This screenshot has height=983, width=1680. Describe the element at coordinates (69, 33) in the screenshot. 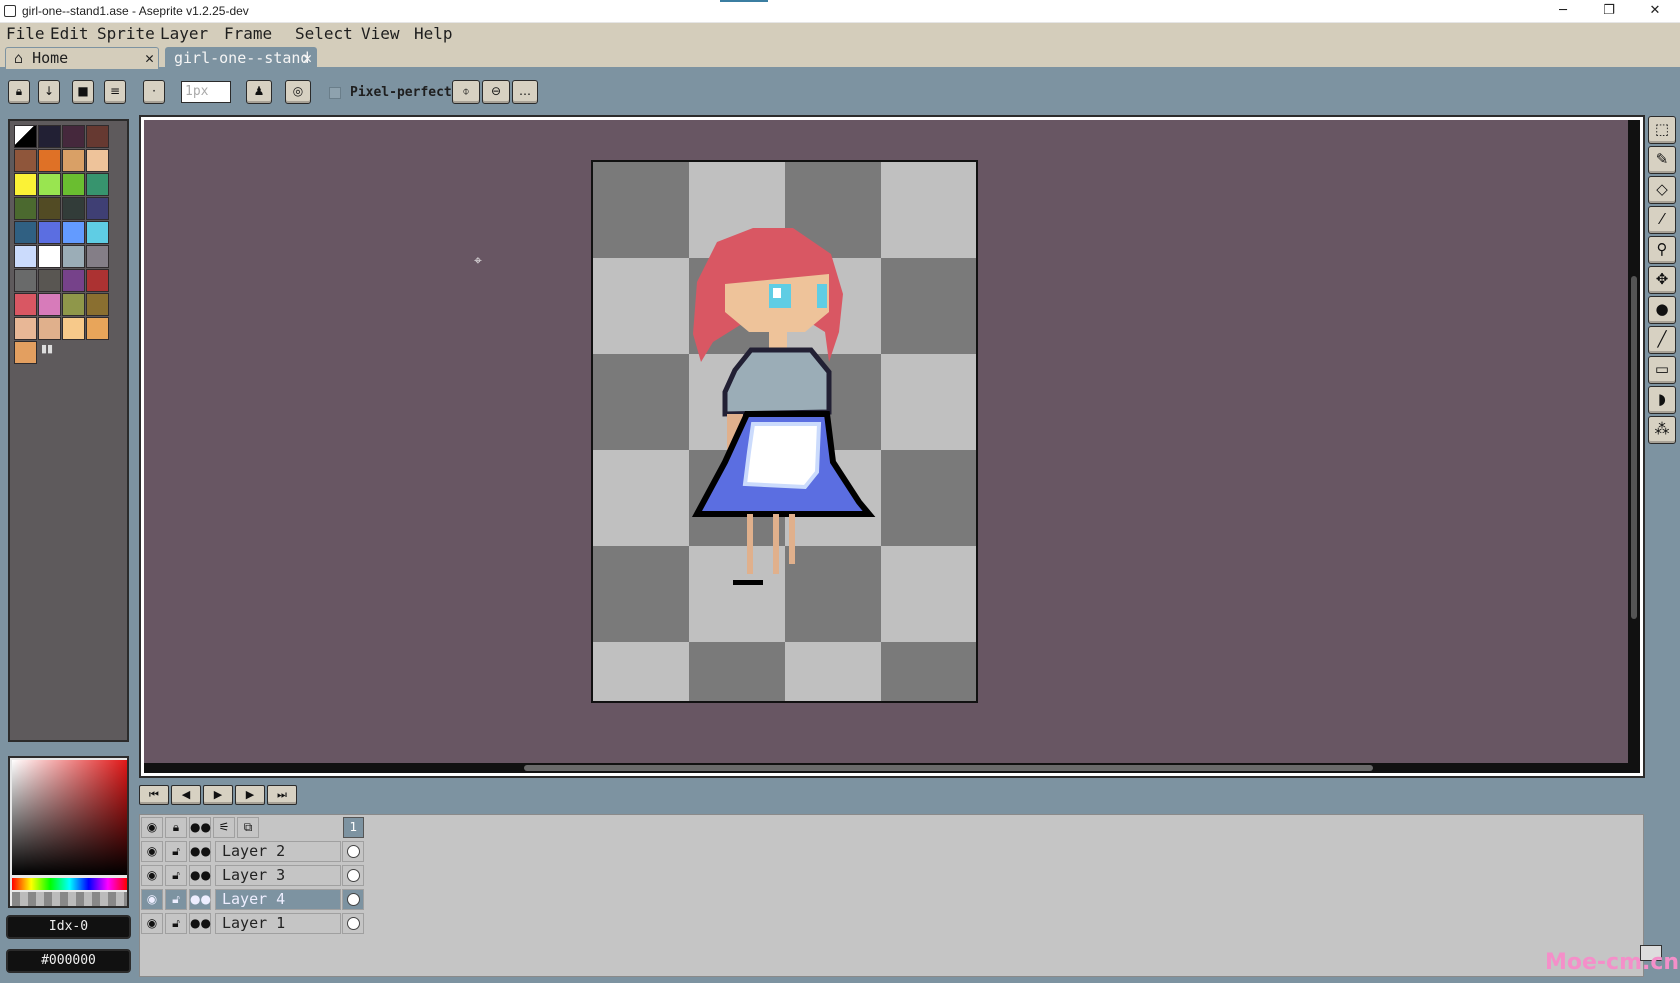

I see `menu-edit: Edit` at that location.